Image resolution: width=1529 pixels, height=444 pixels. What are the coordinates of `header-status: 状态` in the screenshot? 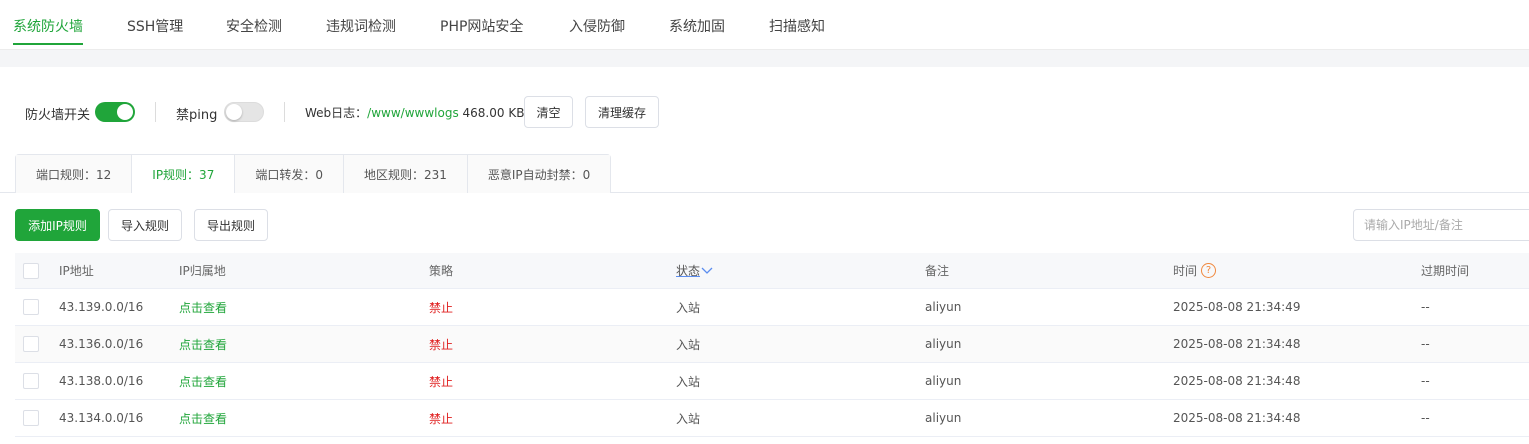 It's located at (694, 270).